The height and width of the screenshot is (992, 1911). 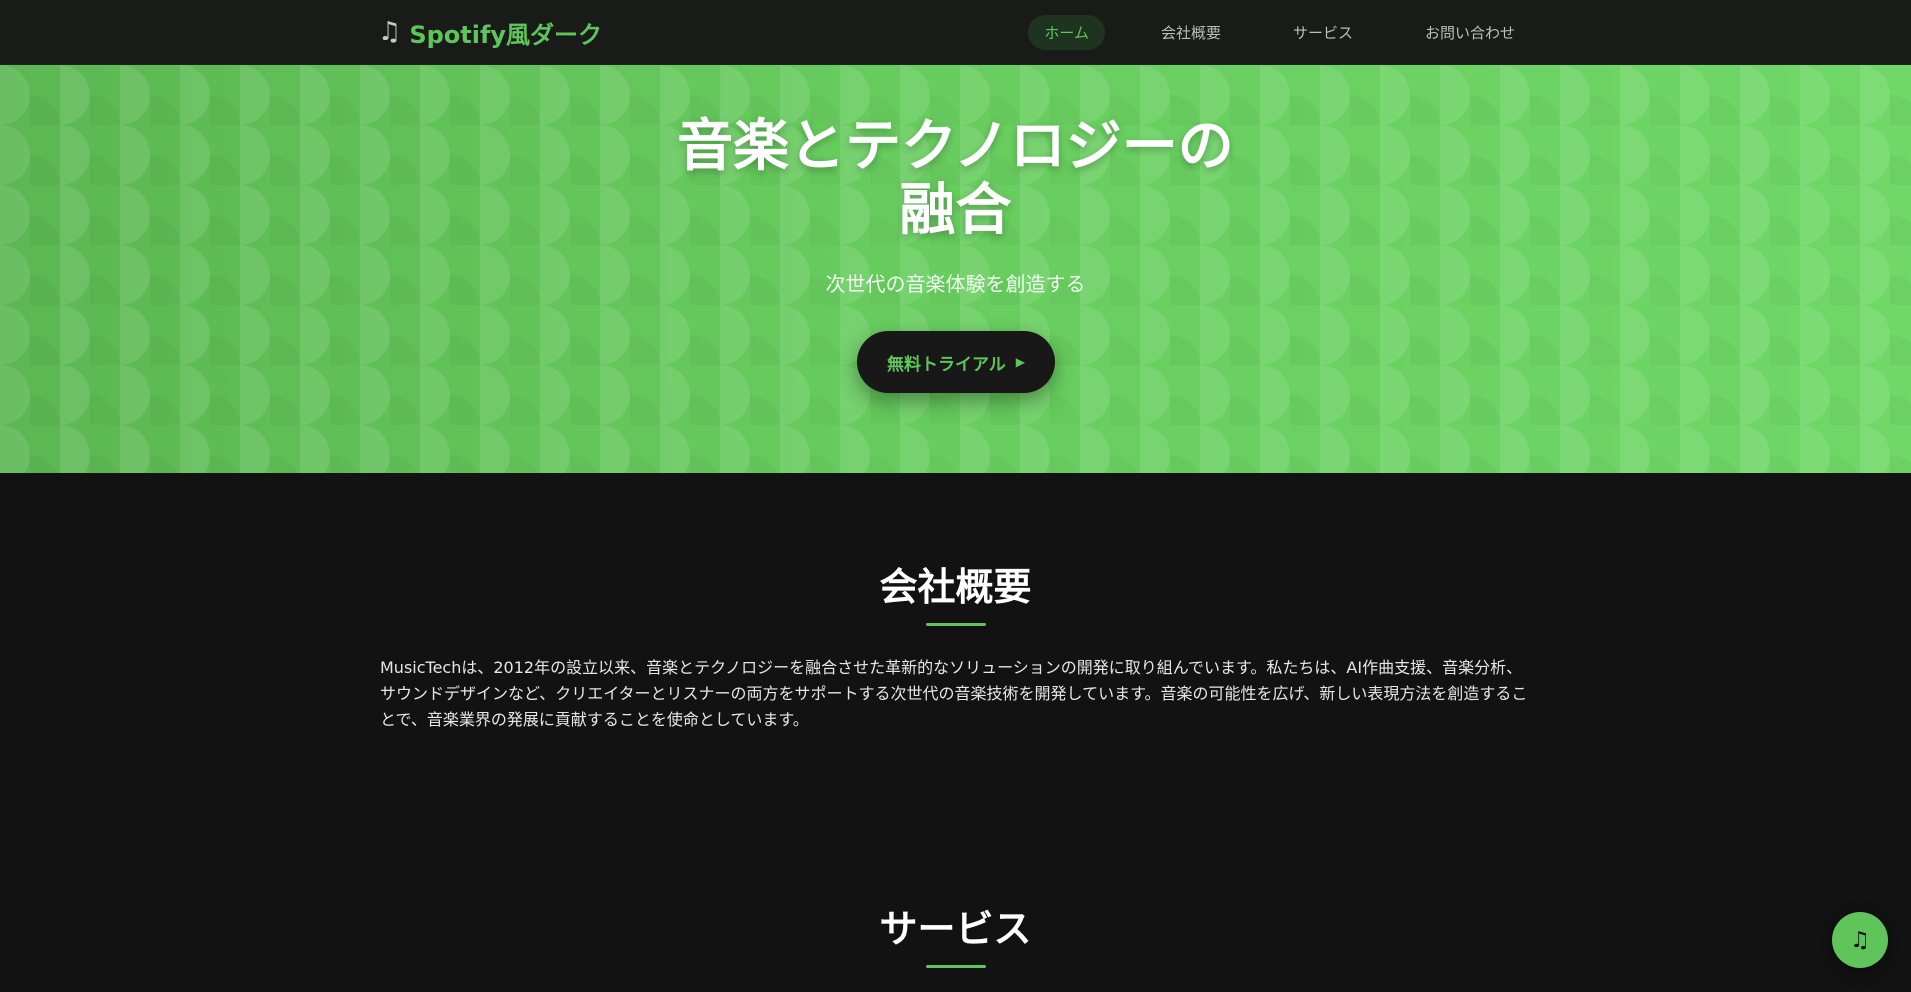 What do you see at coordinates (506, 34) in the screenshot?
I see `logo-text: Spotify風ダーク` at bounding box center [506, 34].